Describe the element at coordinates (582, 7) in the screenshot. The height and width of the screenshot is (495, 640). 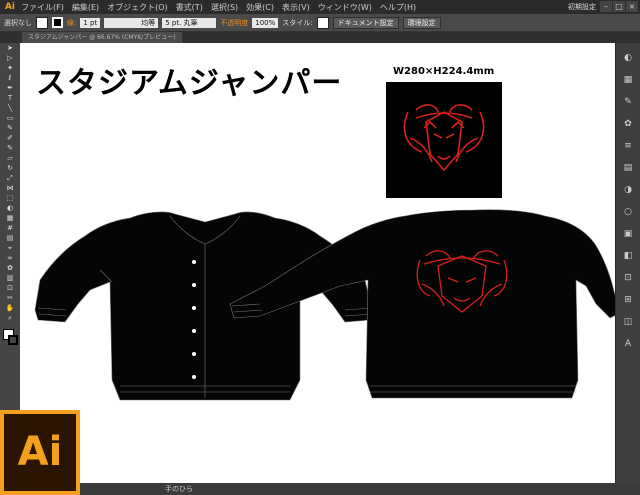
I see `workspace-switcher: 初期設定` at that location.